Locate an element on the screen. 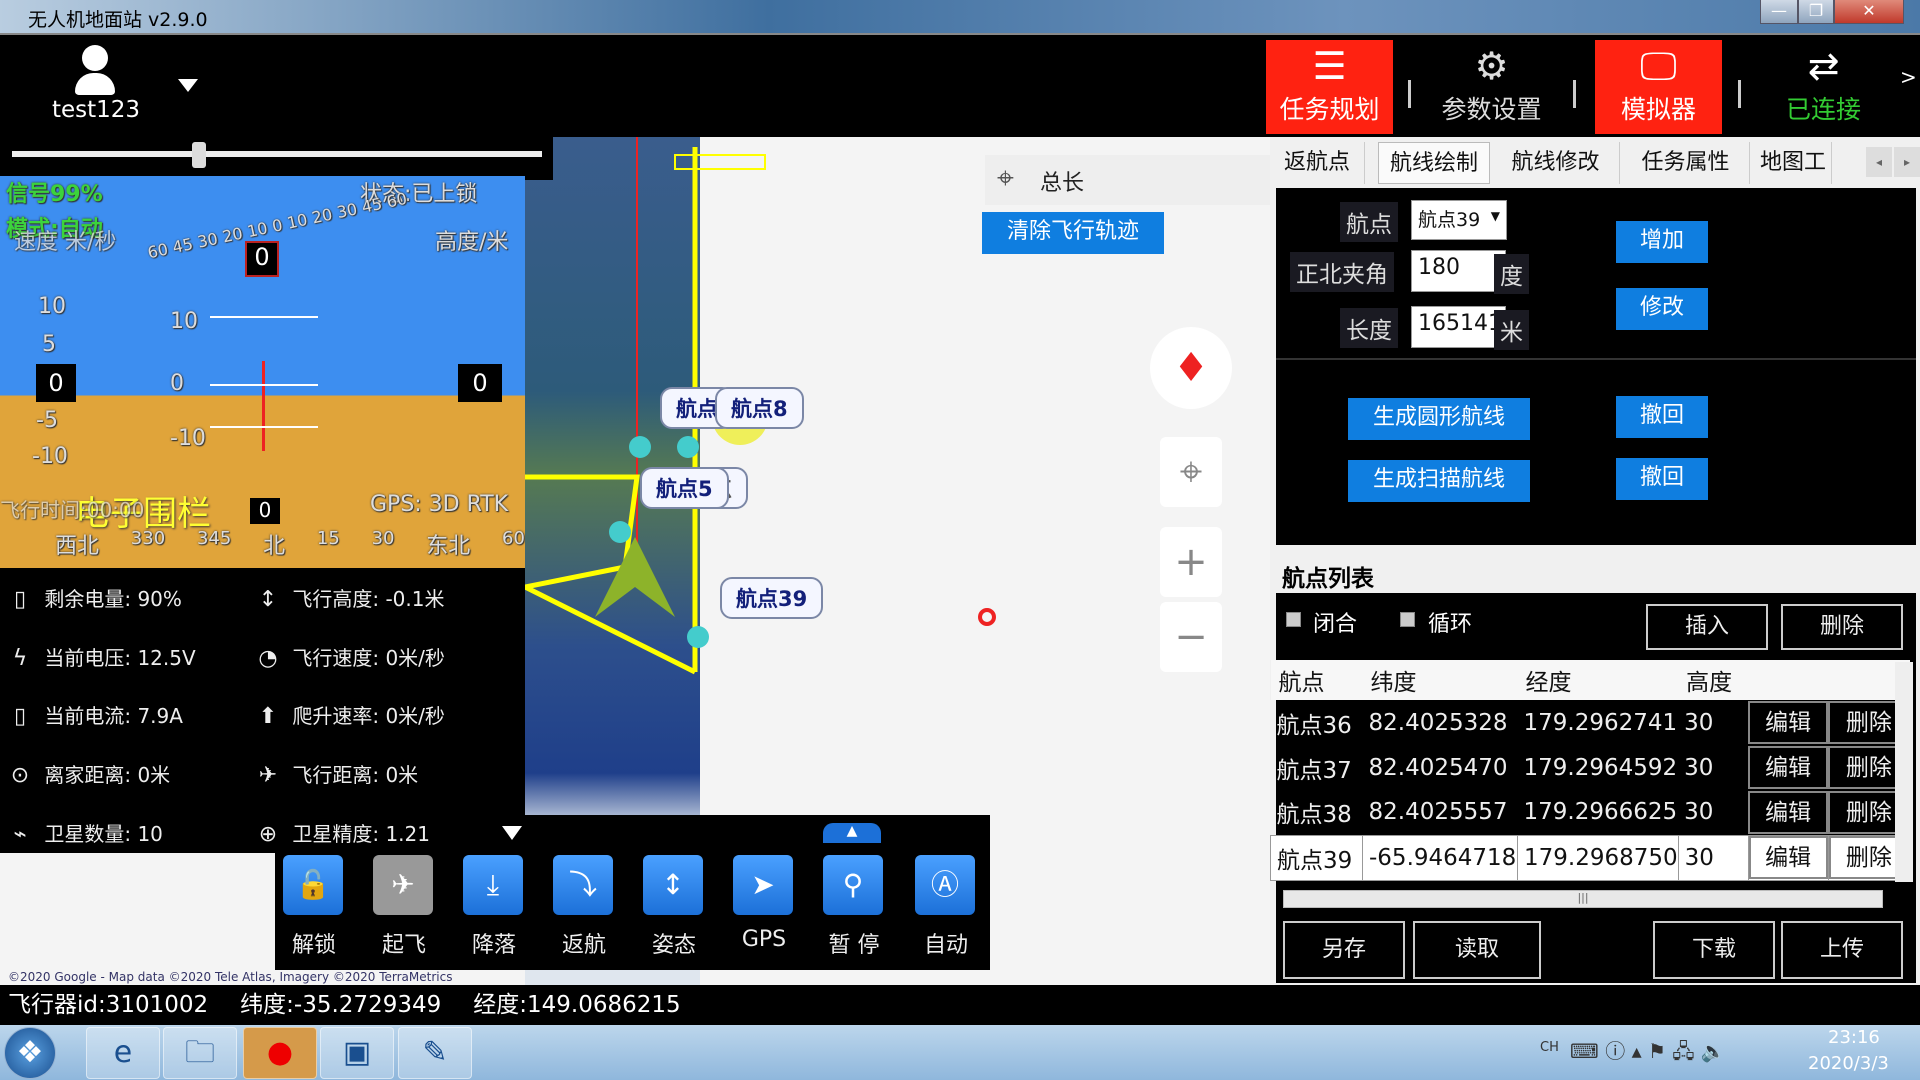 Image resolution: width=1920 pixels, height=1080 pixels. vertical-scrollbar is located at coordinates (1904, 772).